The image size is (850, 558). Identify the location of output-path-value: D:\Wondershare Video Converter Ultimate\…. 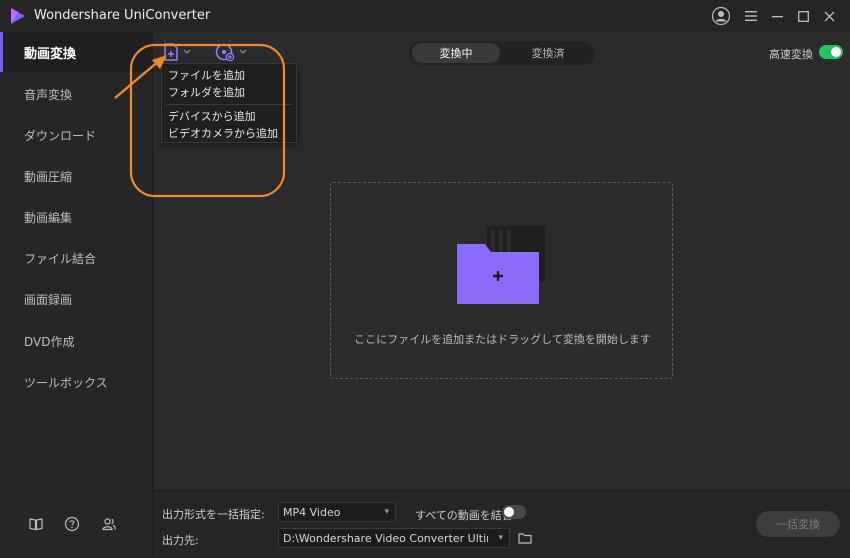
(385, 538).